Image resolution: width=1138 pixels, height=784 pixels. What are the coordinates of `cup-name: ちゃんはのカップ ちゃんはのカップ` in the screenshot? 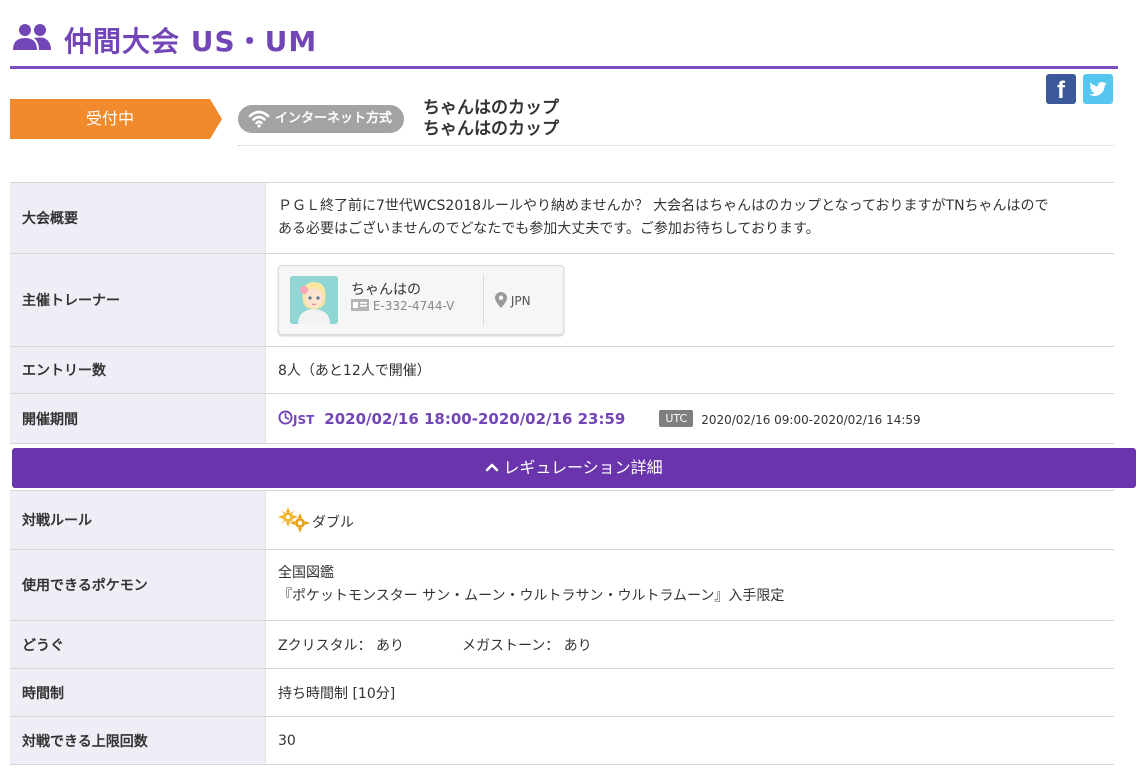 It's located at (491, 119).